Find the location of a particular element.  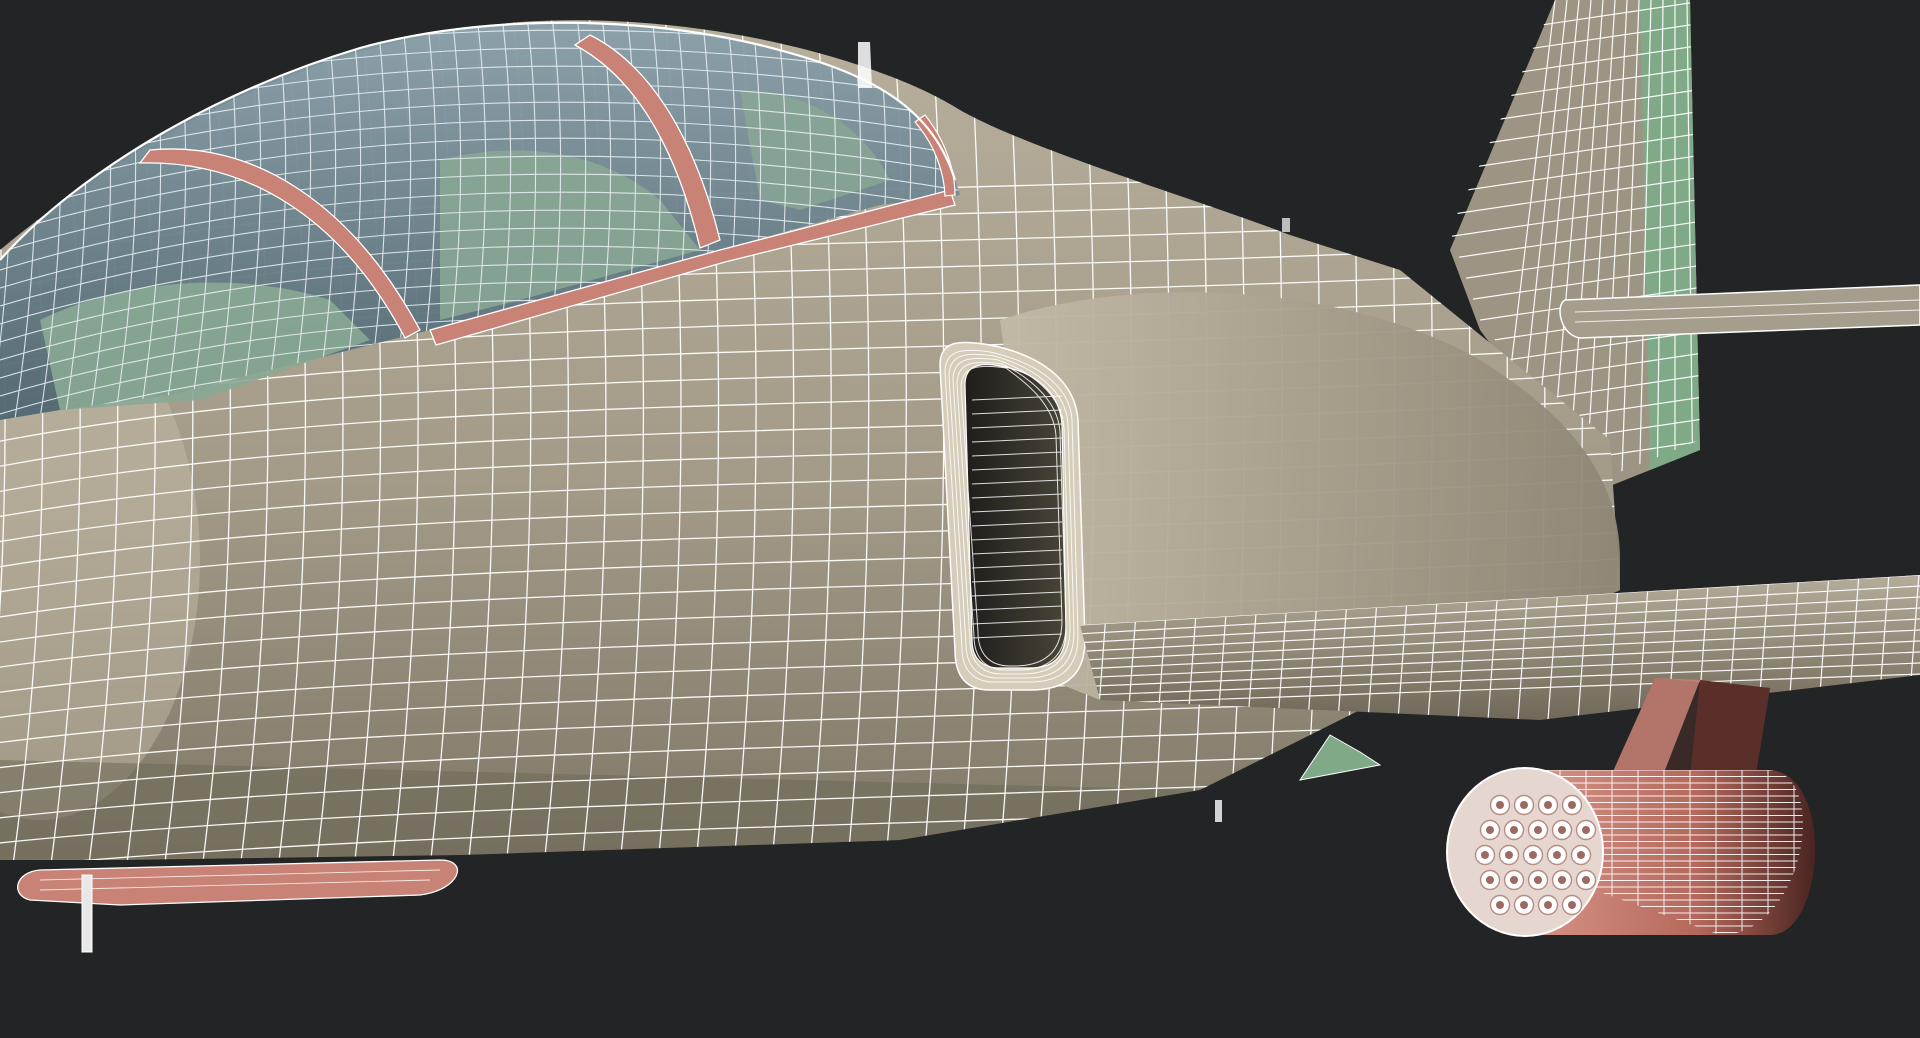

dorsal-antenna is located at coordinates (865, 65).